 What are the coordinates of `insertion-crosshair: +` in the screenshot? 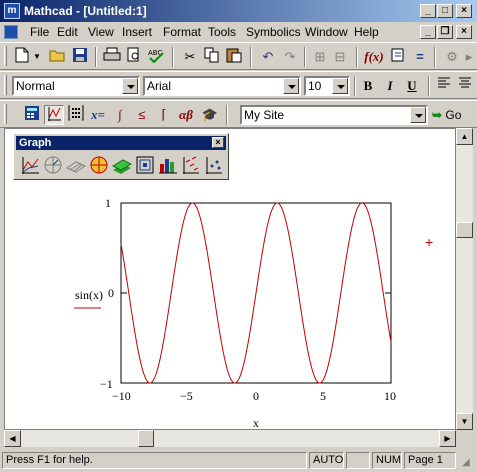 It's located at (429, 242).